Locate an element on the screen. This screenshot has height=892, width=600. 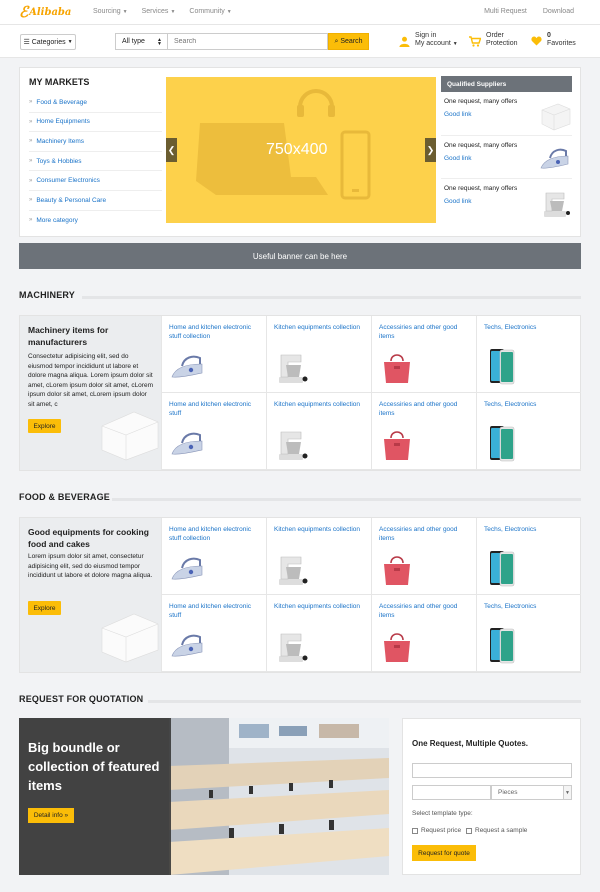
nav-community: Community ▼ is located at coordinates (210, 11).